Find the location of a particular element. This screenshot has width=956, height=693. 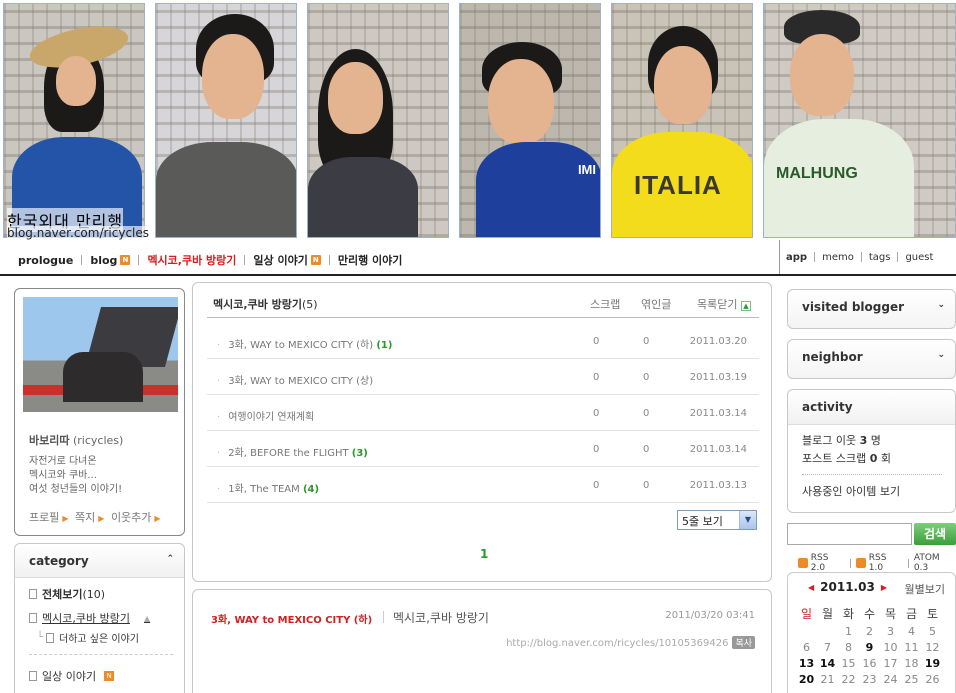

calendar-day: 19 is located at coordinates (932, 663).